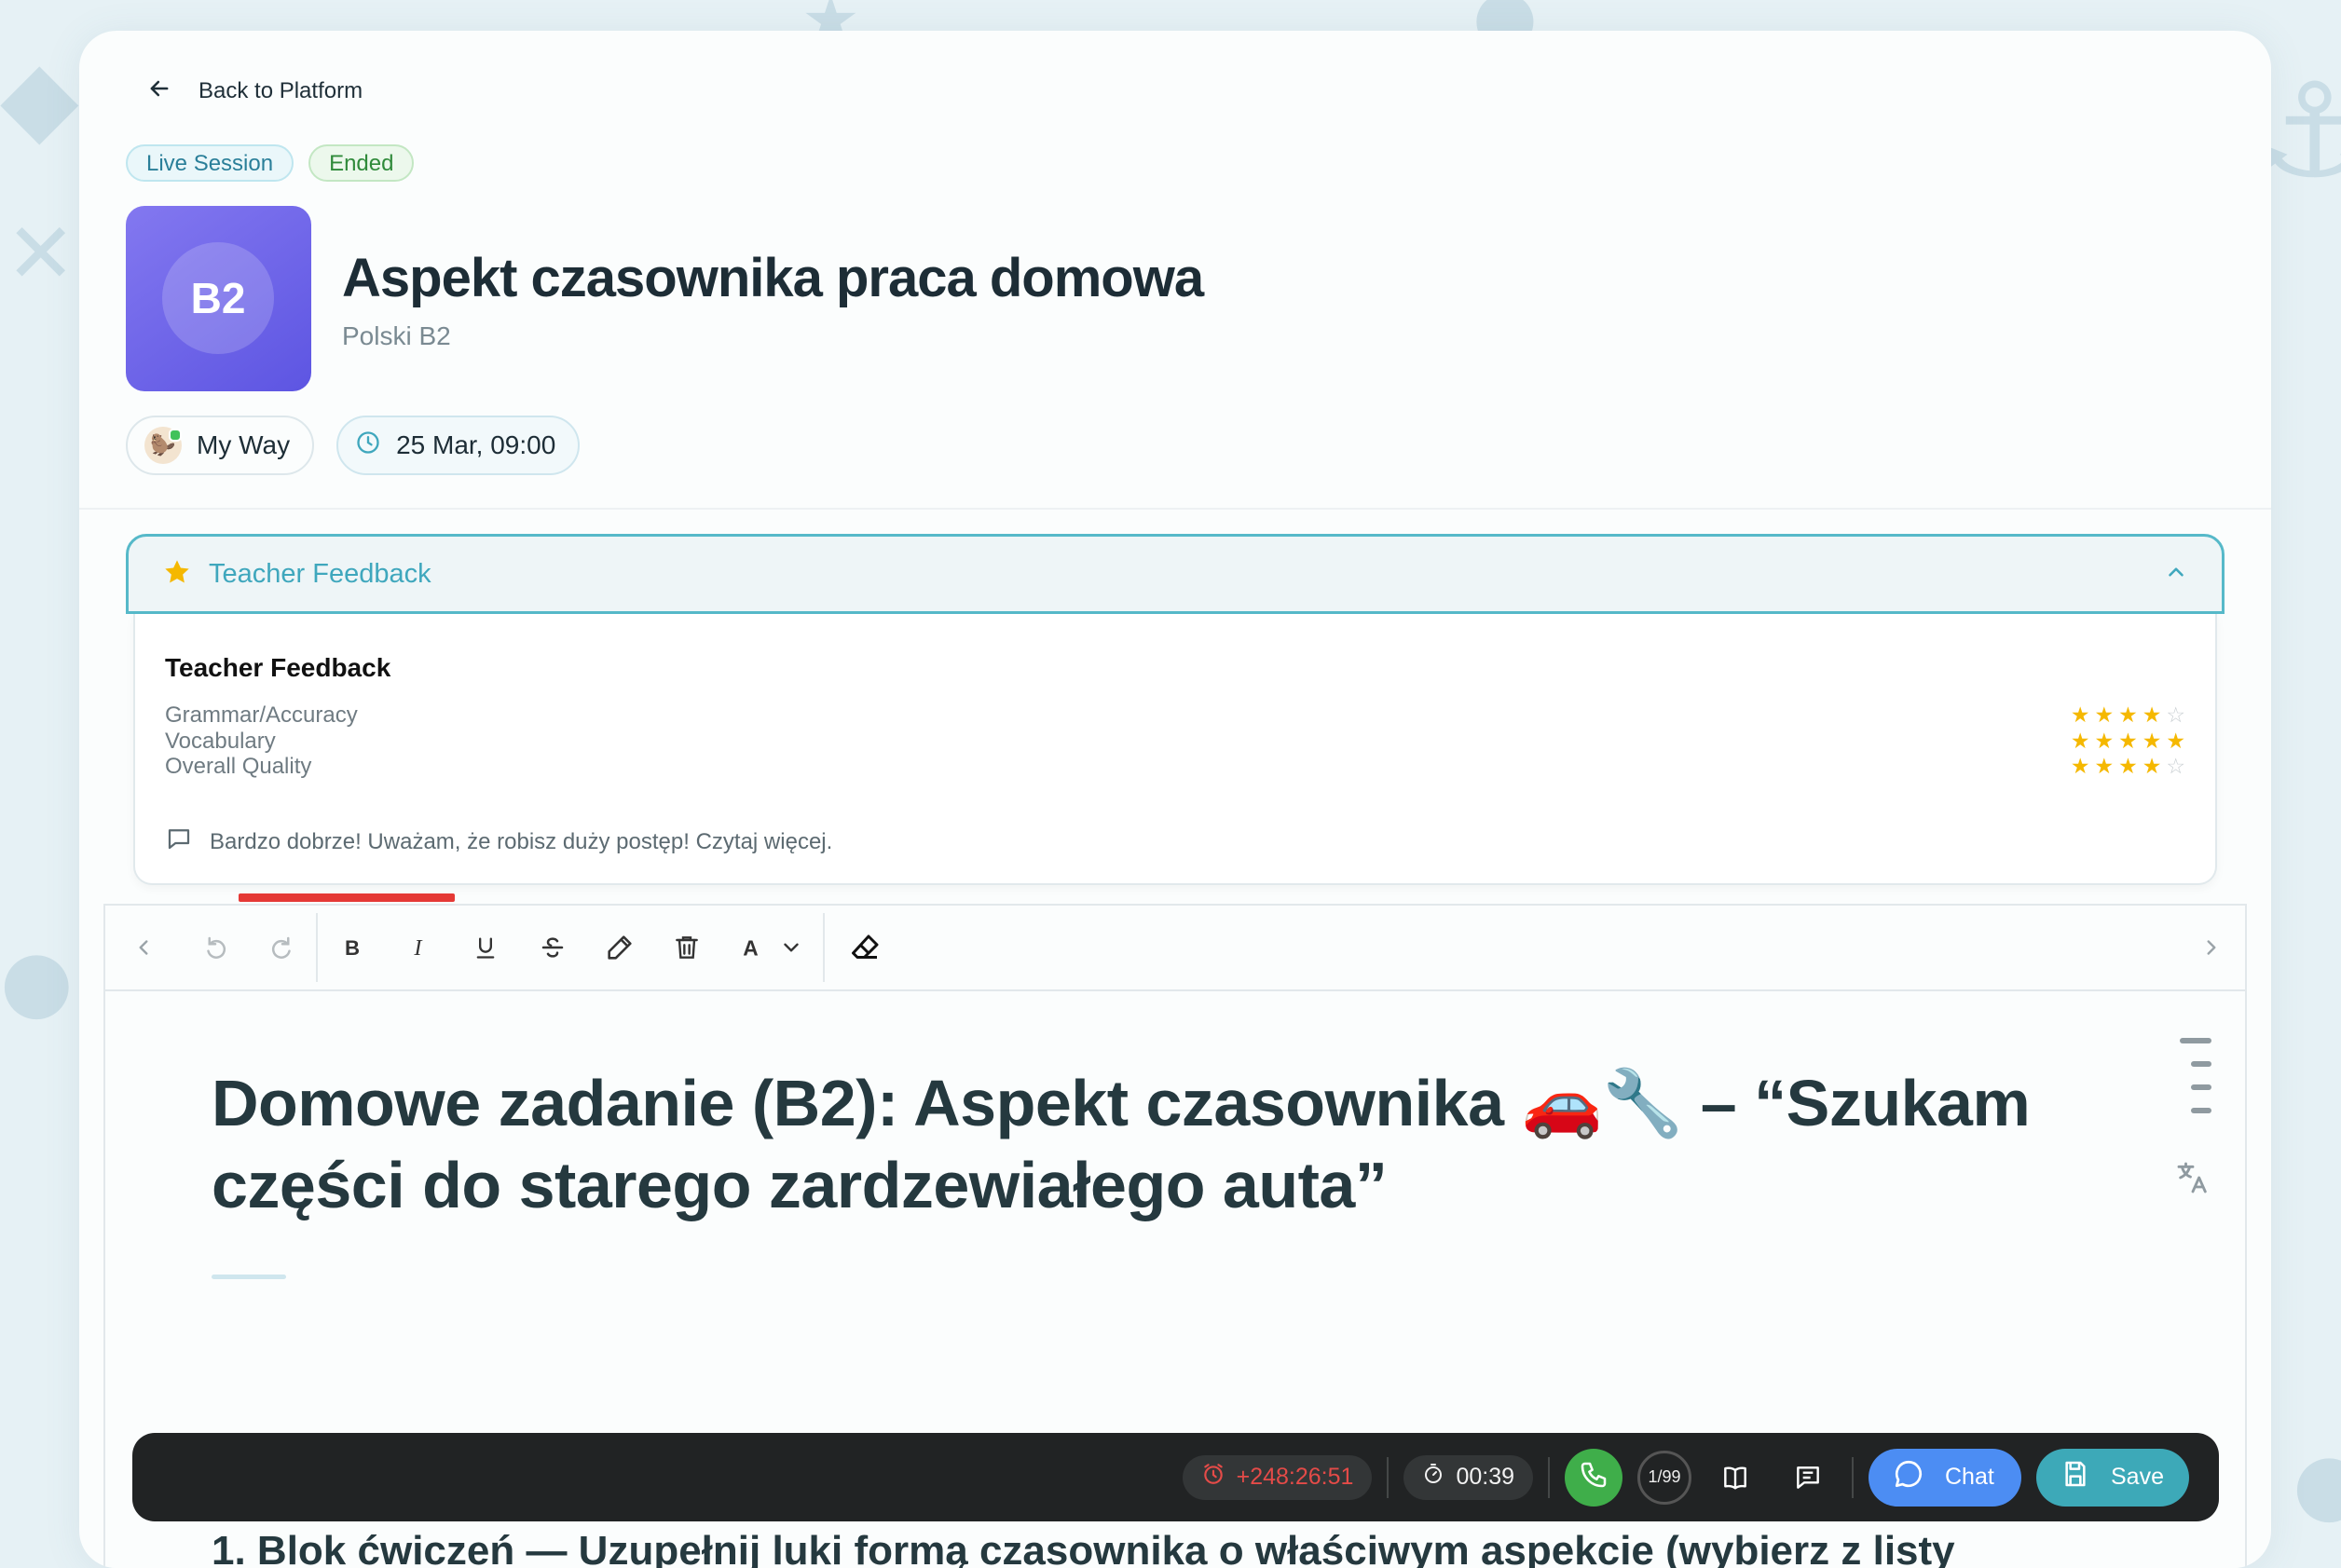 Image resolution: width=2341 pixels, height=1568 pixels. I want to click on trash-icon, so click(686, 947).